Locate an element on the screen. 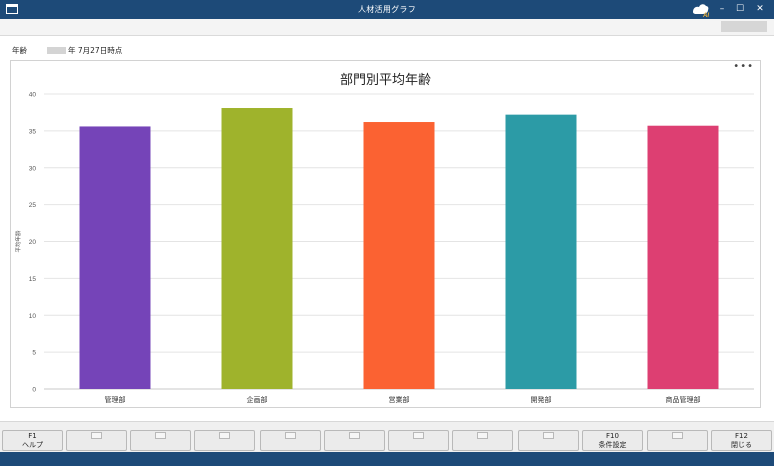 This screenshot has width=774, height=466. y-tick-label: 15 is located at coordinates (33, 279).